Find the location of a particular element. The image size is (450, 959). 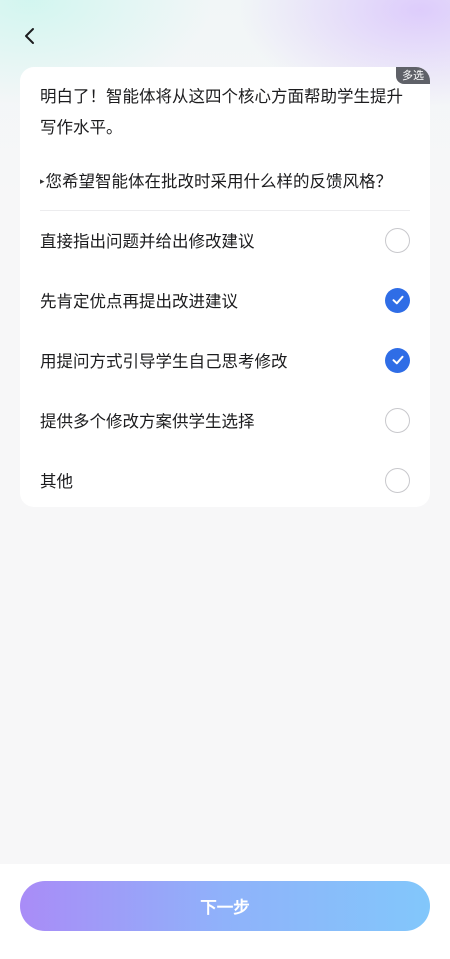

option-label: 直接指出问题并给出修改建议 is located at coordinates (147, 241).